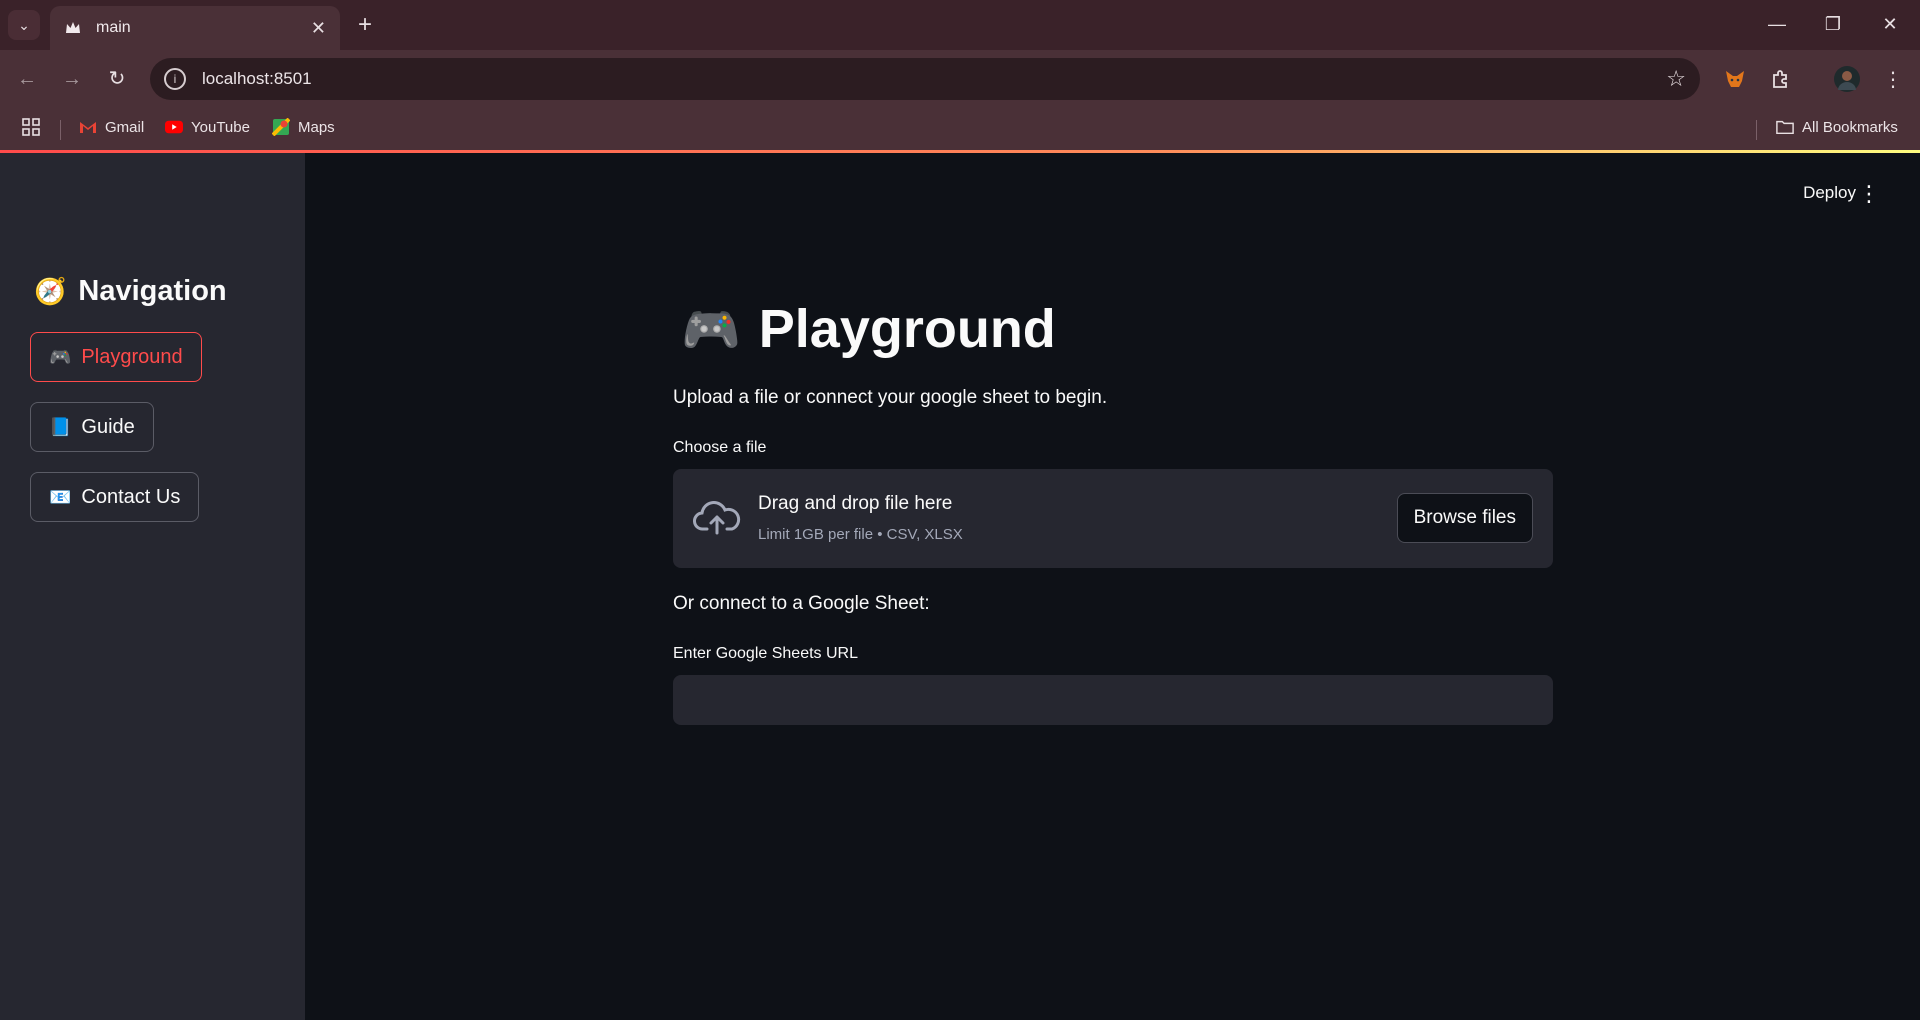  I want to click on bookmark-maps: Maps, so click(303, 127).